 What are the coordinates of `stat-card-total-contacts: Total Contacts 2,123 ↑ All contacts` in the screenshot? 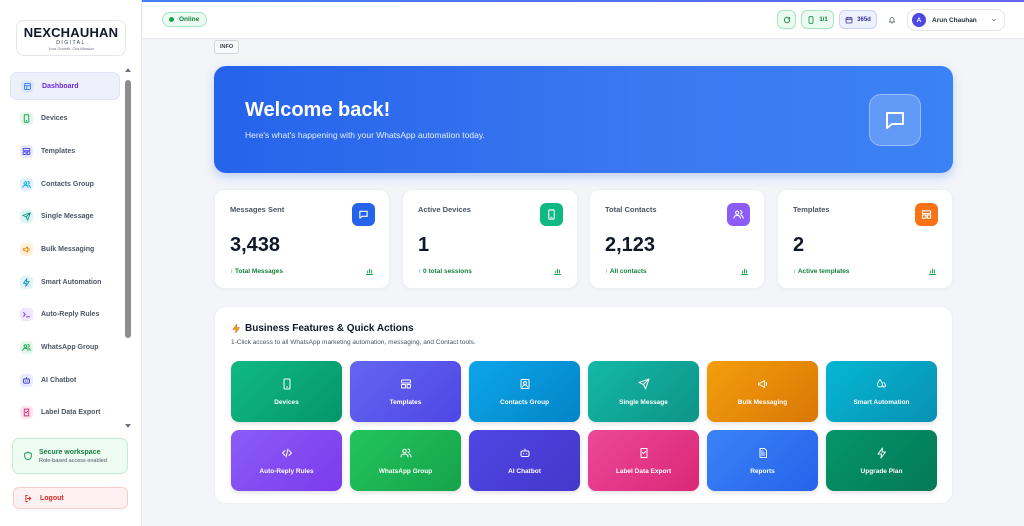 It's located at (677, 239).